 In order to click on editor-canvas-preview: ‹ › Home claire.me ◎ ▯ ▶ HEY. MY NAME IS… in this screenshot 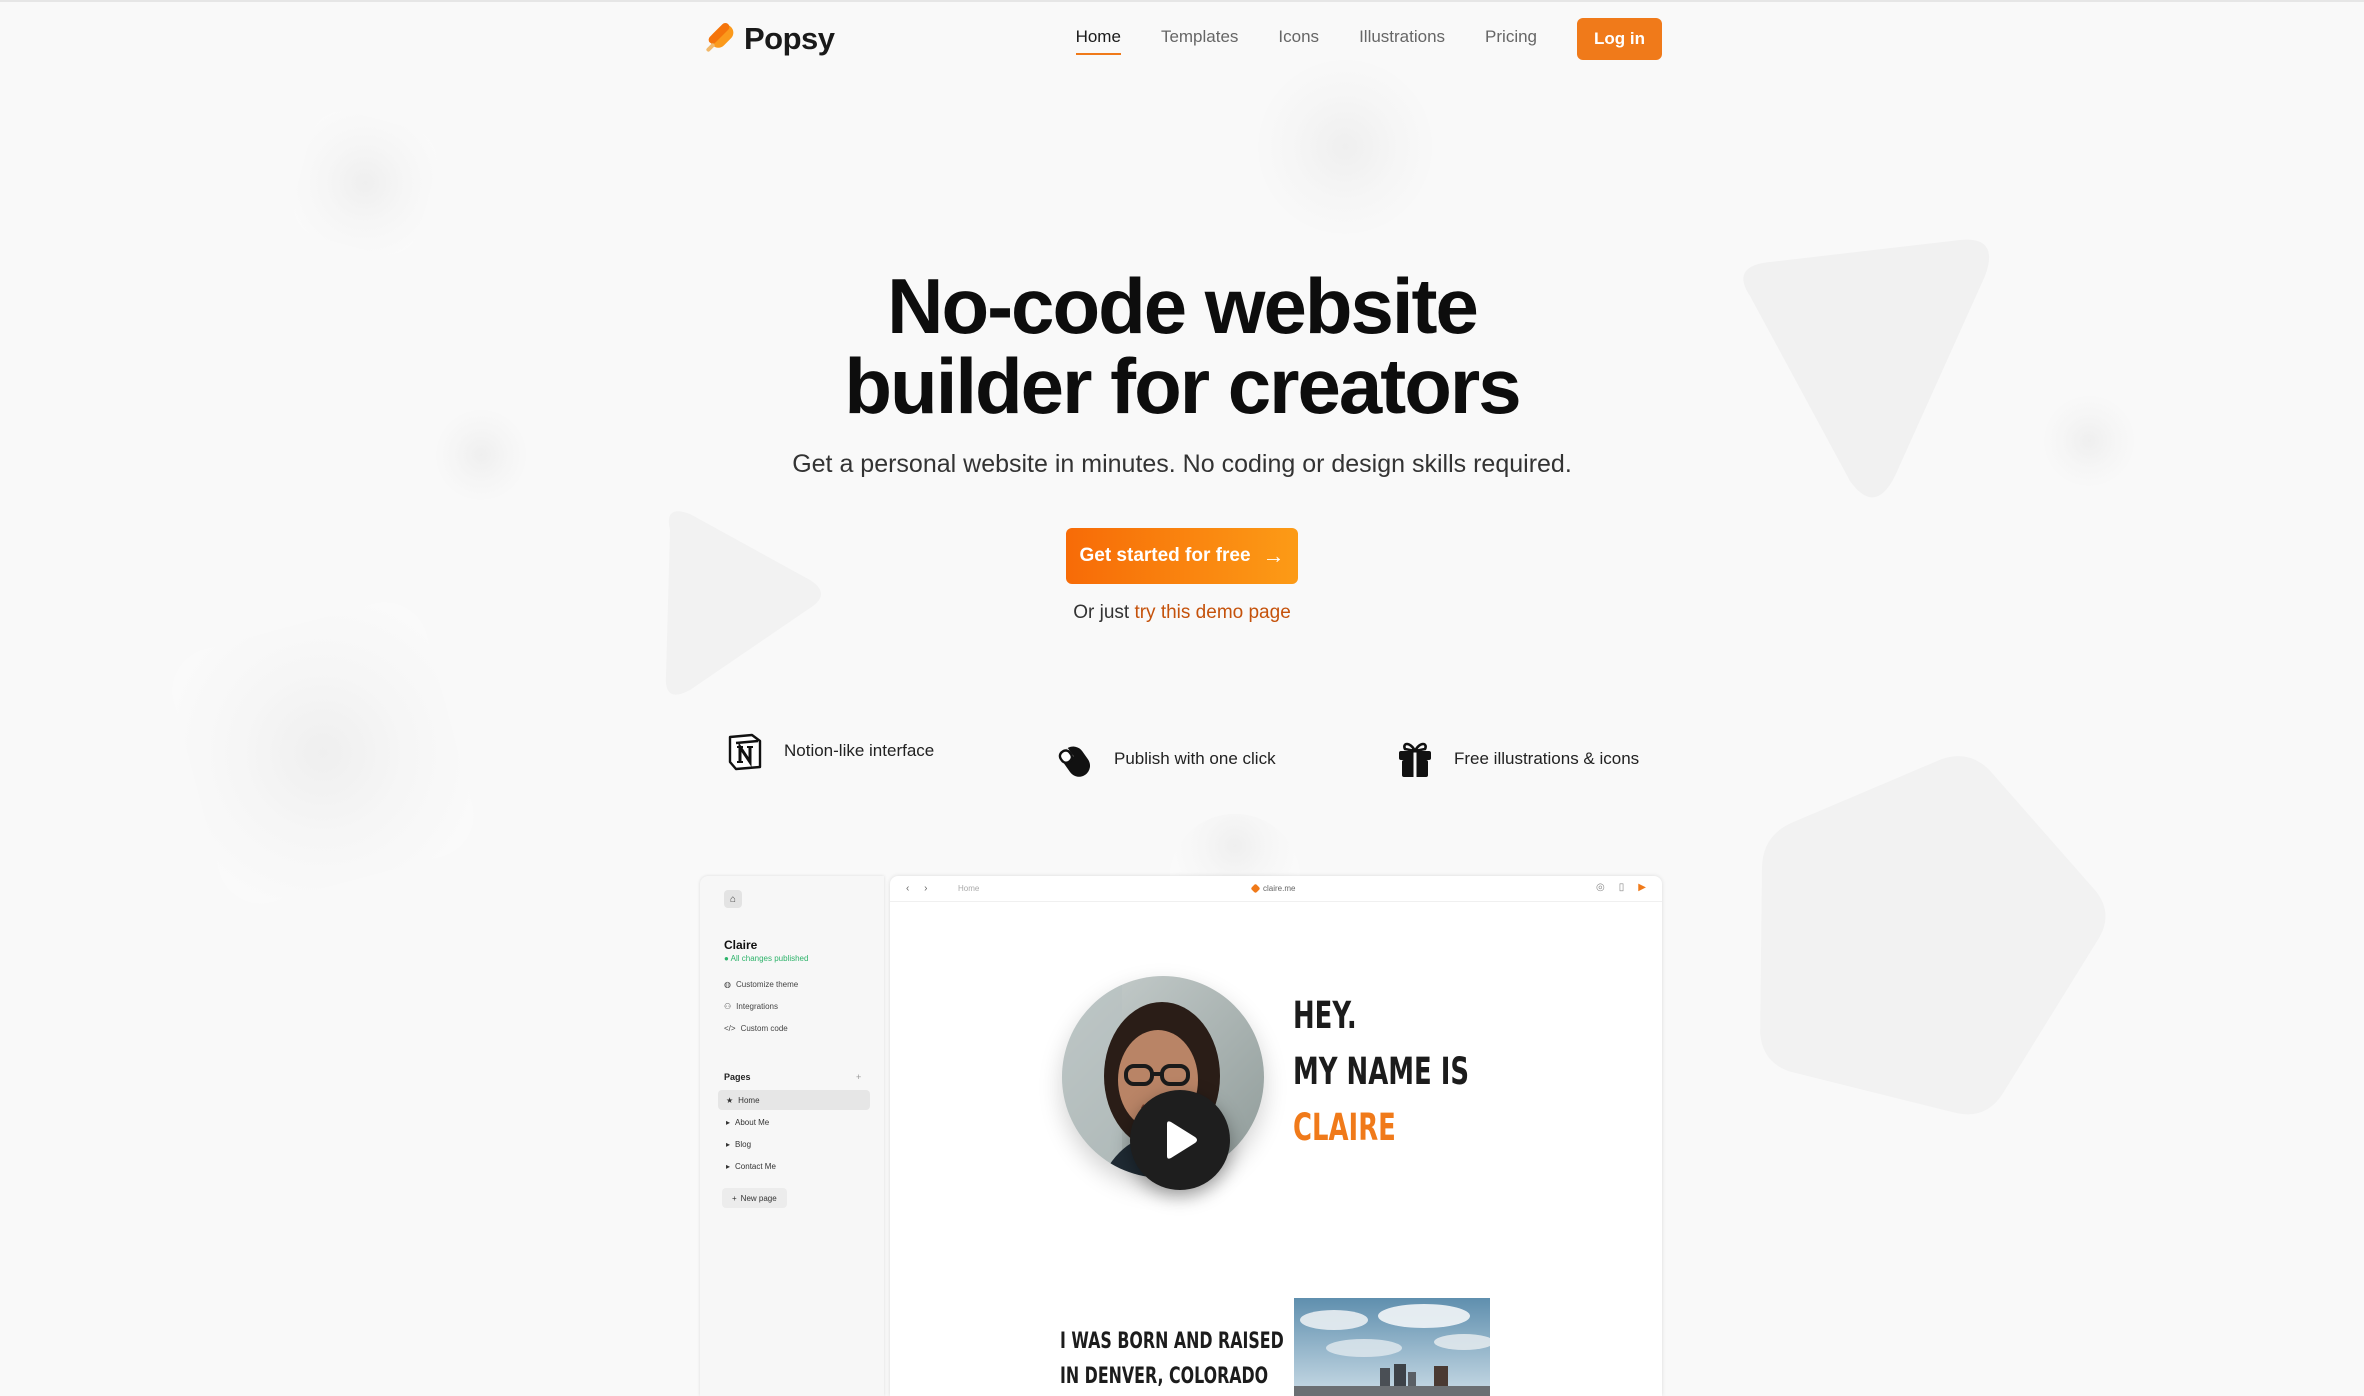, I will do `click(1276, 1136)`.